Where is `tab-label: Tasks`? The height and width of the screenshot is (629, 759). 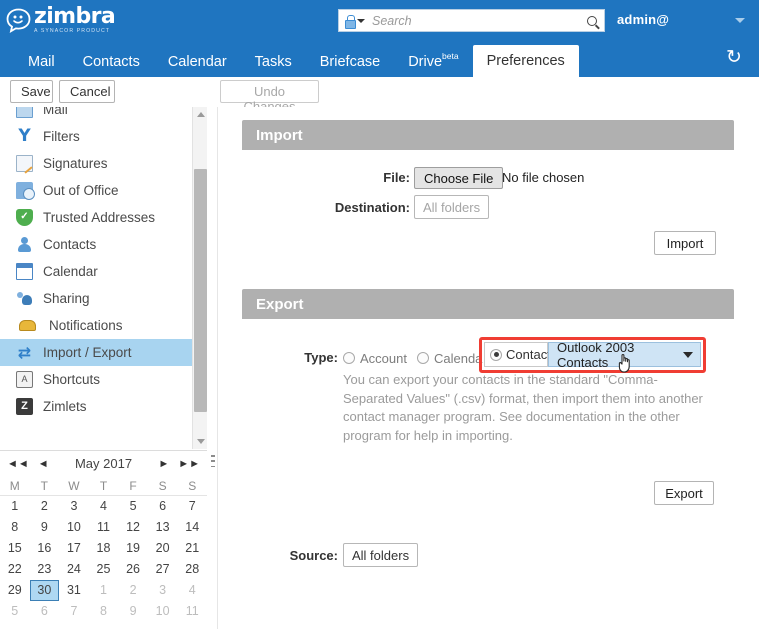 tab-label: Tasks is located at coordinates (273, 61).